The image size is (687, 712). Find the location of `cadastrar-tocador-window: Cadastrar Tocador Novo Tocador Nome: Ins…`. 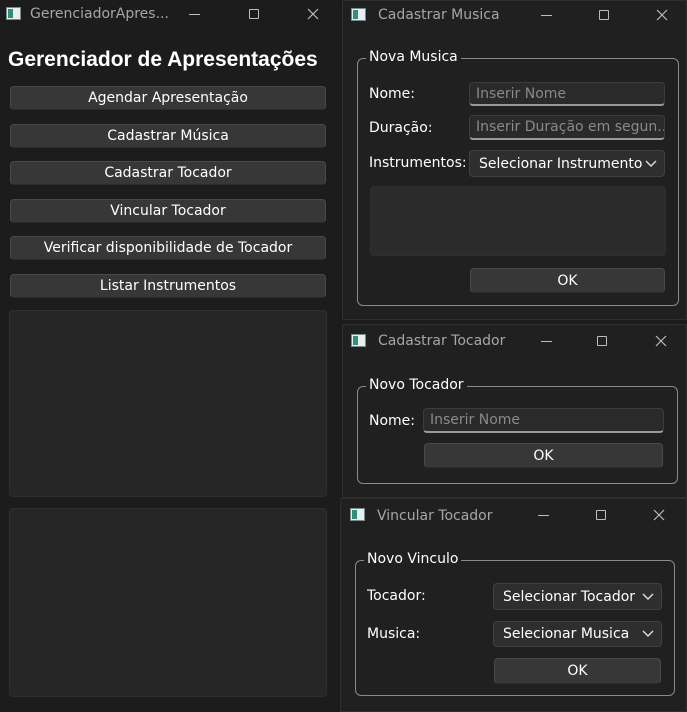

cadastrar-tocador-window: Cadastrar Tocador Novo Tocador Nome: Ins… is located at coordinates (514, 411).